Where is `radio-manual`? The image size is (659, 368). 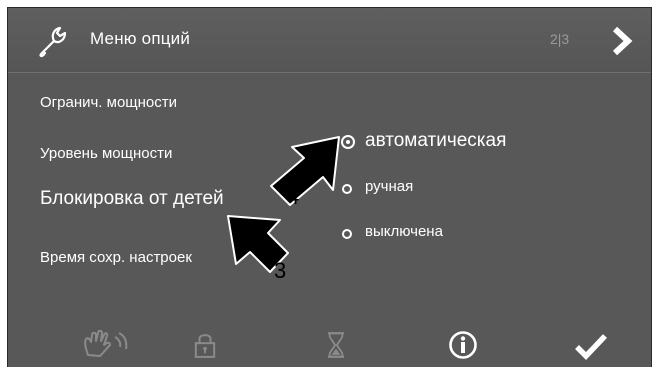
radio-manual is located at coordinates (347, 189).